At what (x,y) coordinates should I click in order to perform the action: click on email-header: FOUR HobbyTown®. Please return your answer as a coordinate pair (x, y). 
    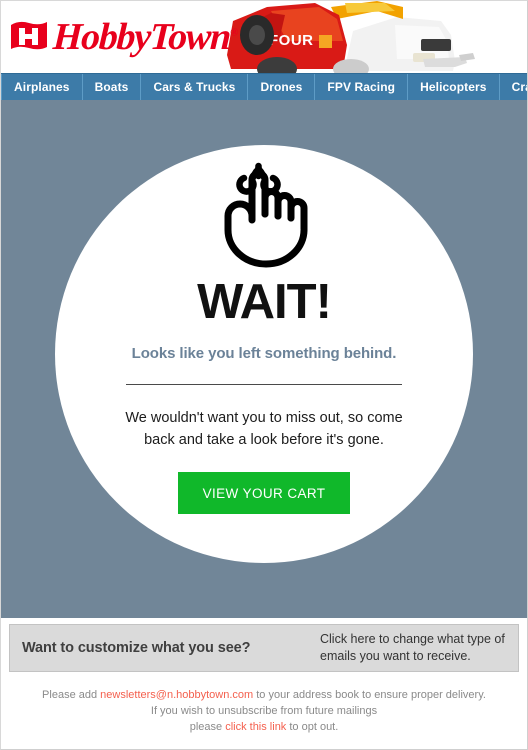
    Looking at the image, I should click on (264, 37).